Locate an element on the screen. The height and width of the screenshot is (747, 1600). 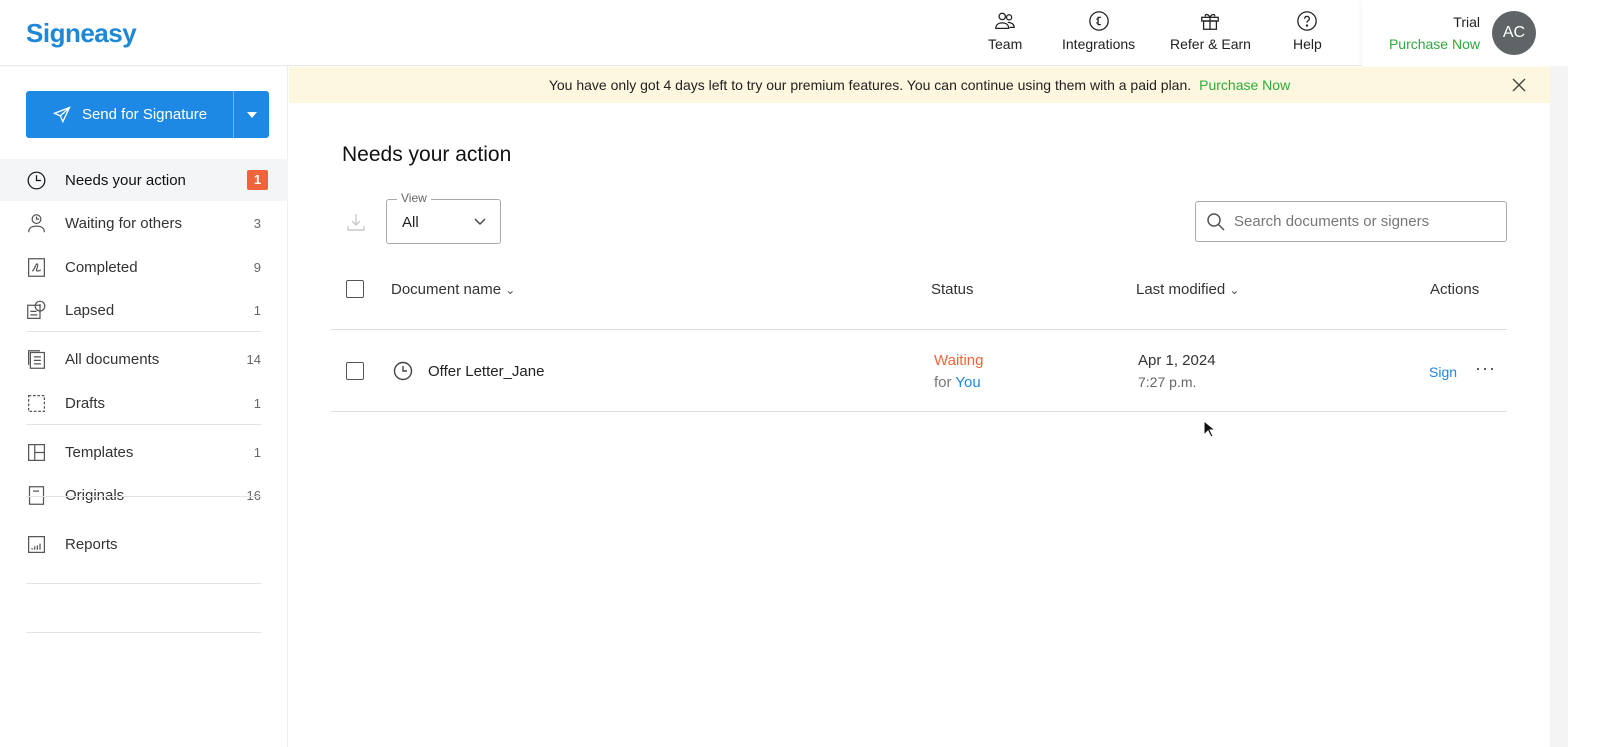
reports-icon is located at coordinates (36, 544).